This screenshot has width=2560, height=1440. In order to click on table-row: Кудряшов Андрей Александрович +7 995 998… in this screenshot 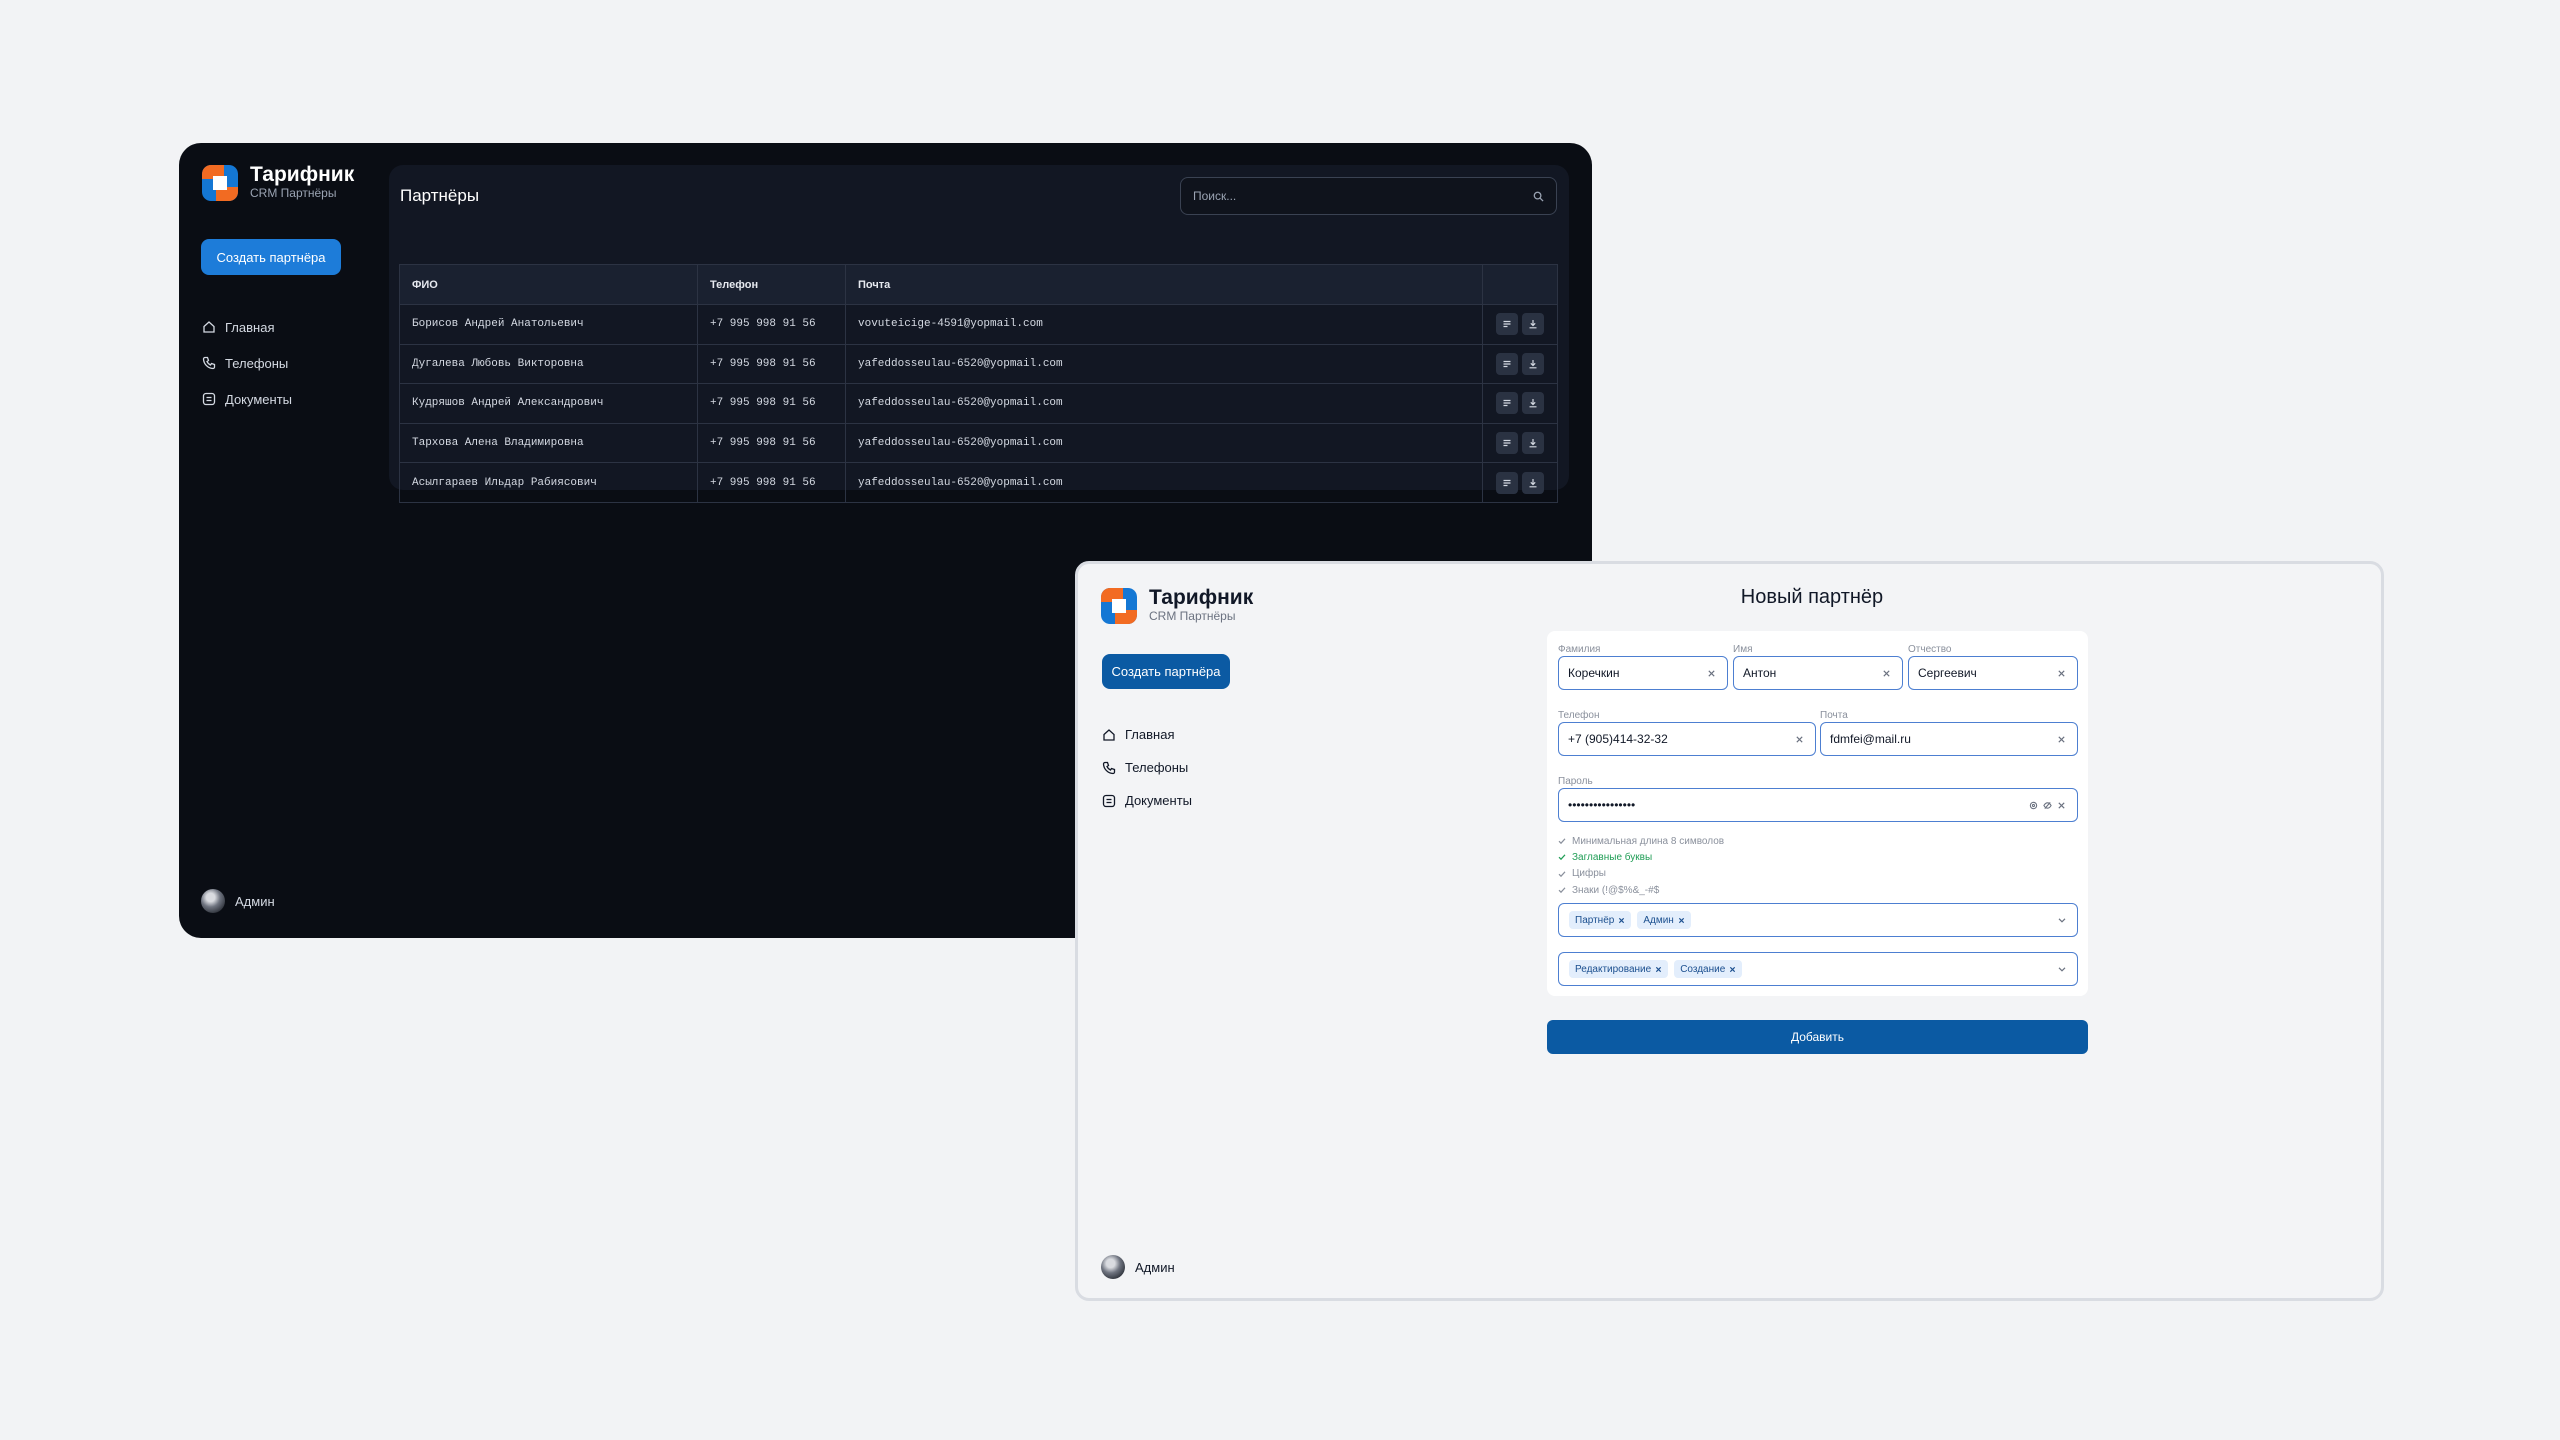, I will do `click(978, 403)`.